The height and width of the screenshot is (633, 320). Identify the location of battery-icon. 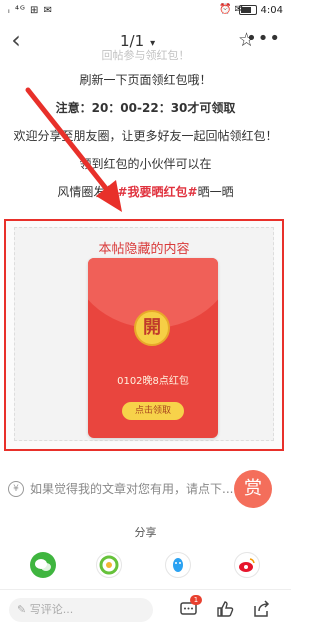
(248, 10).